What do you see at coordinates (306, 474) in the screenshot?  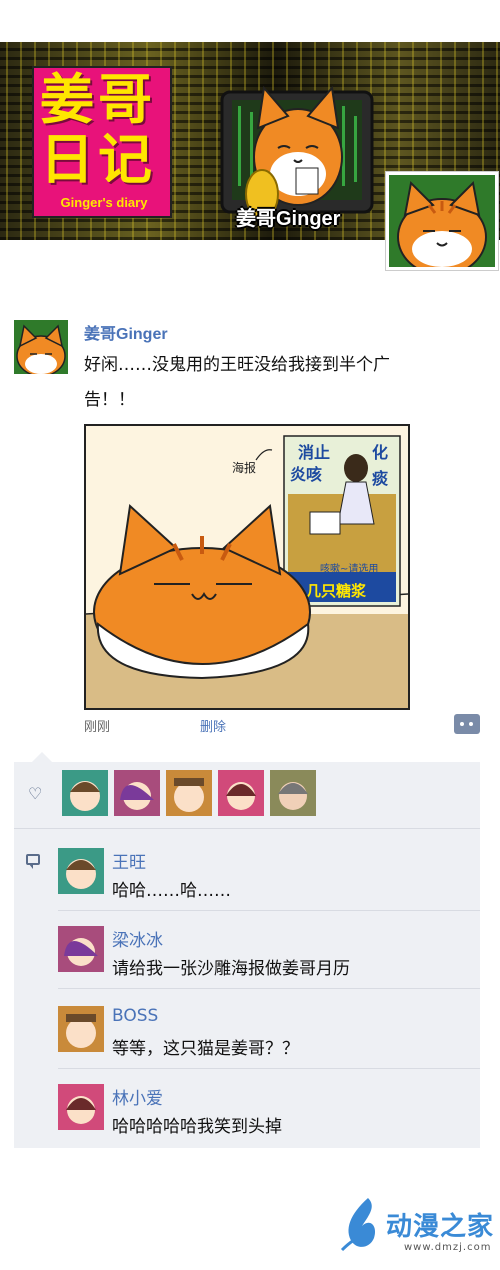 I see `poster-sub-left: 炎咳` at bounding box center [306, 474].